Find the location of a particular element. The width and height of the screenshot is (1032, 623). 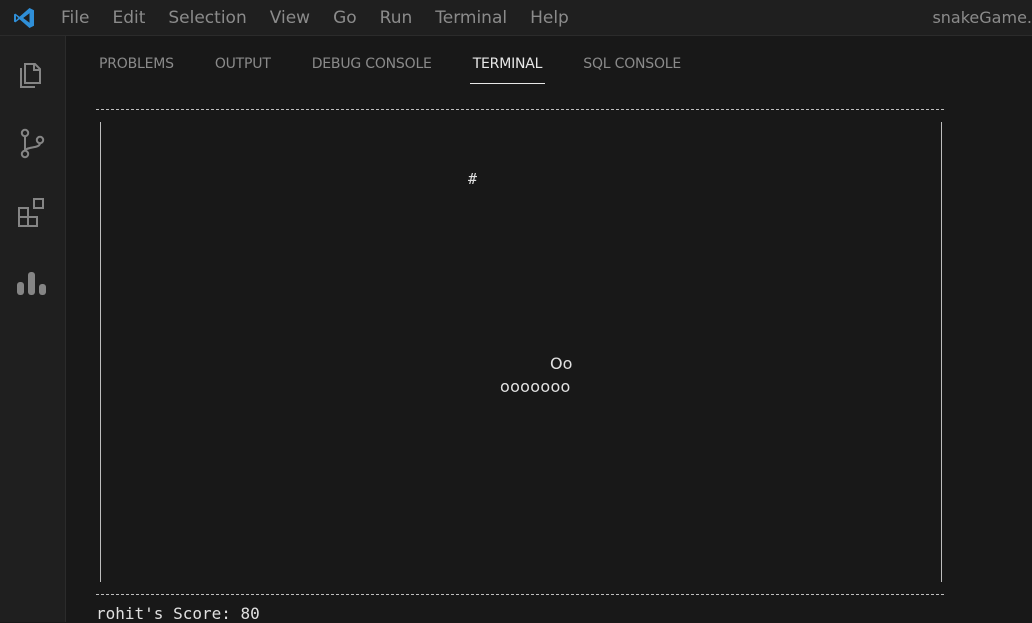

menu-go: Go is located at coordinates (345, 18).